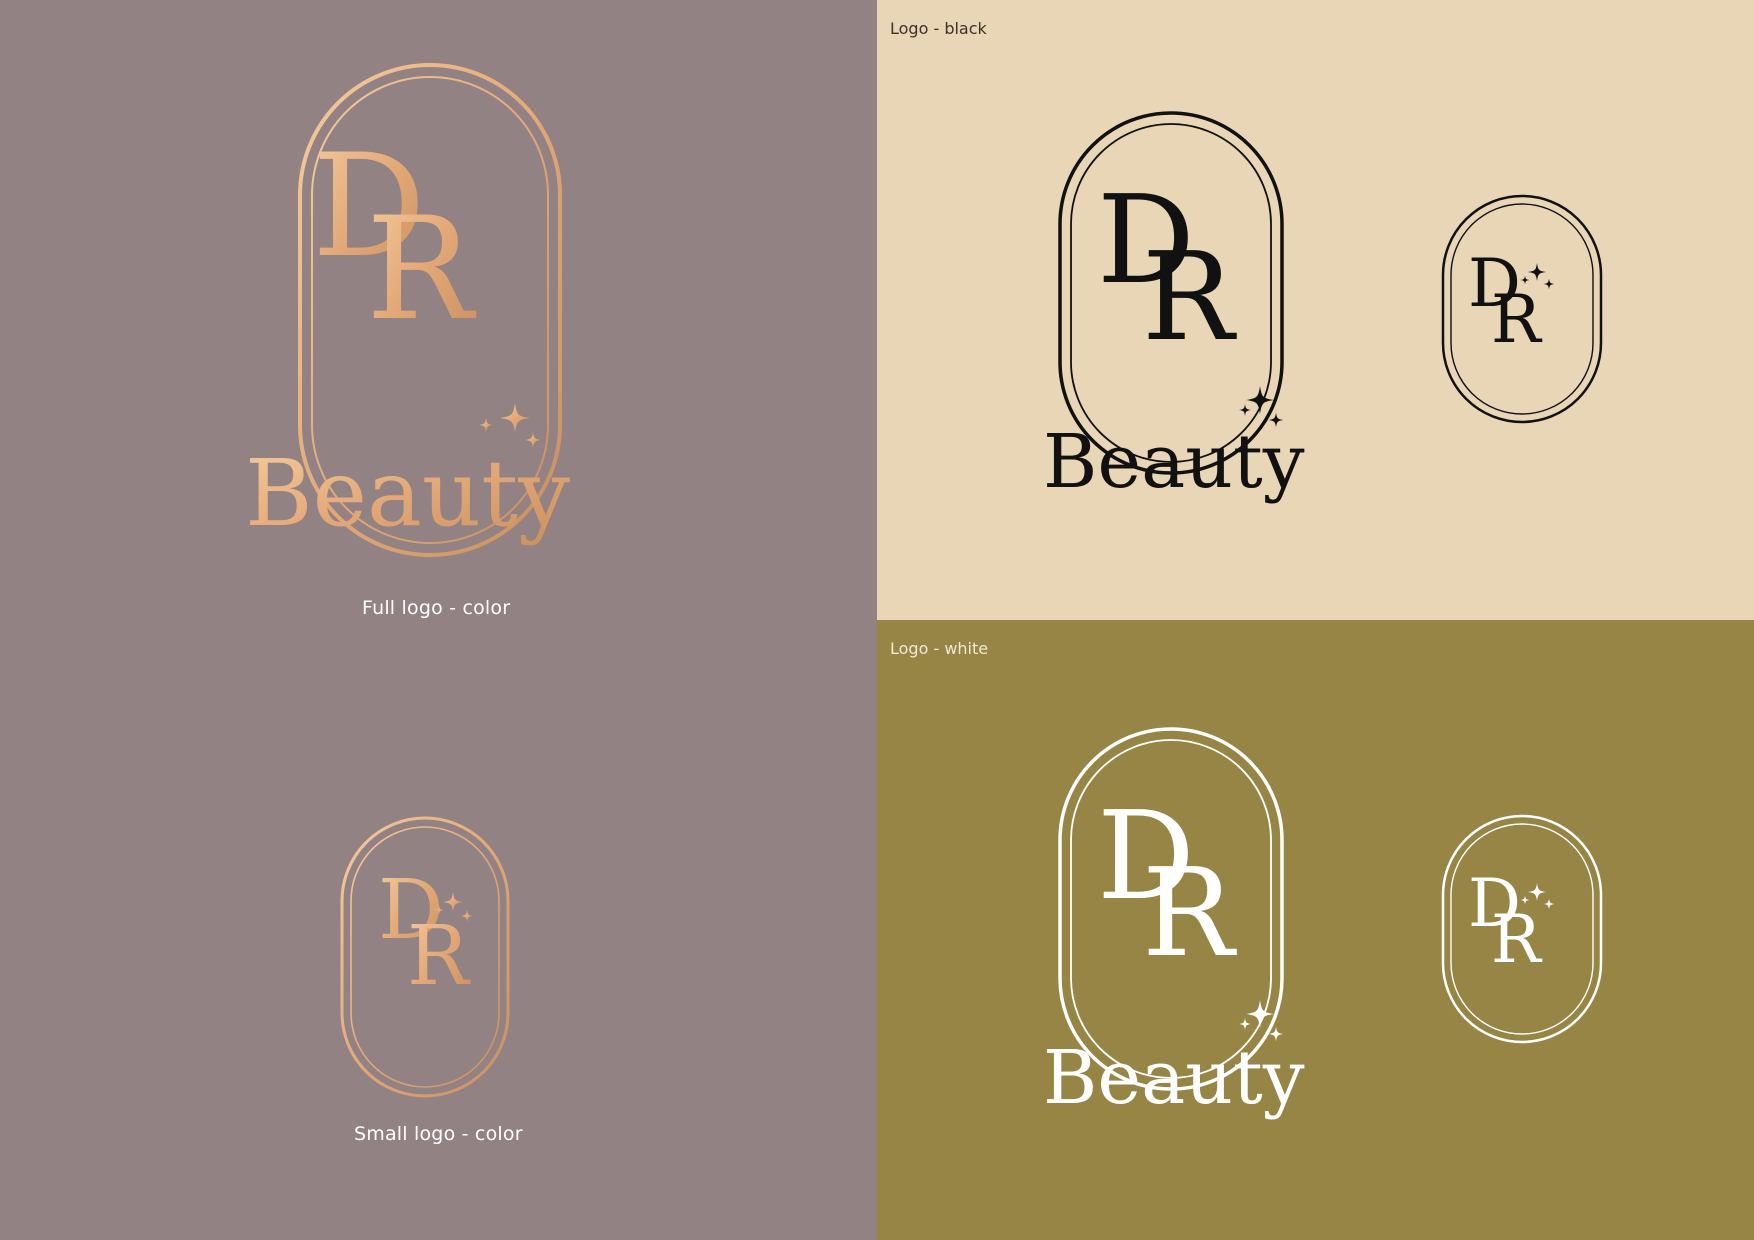 The height and width of the screenshot is (1240, 1754). What do you see at coordinates (436, 608) in the screenshot?
I see `full-logo-caption: Full logo - color` at bounding box center [436, 608].